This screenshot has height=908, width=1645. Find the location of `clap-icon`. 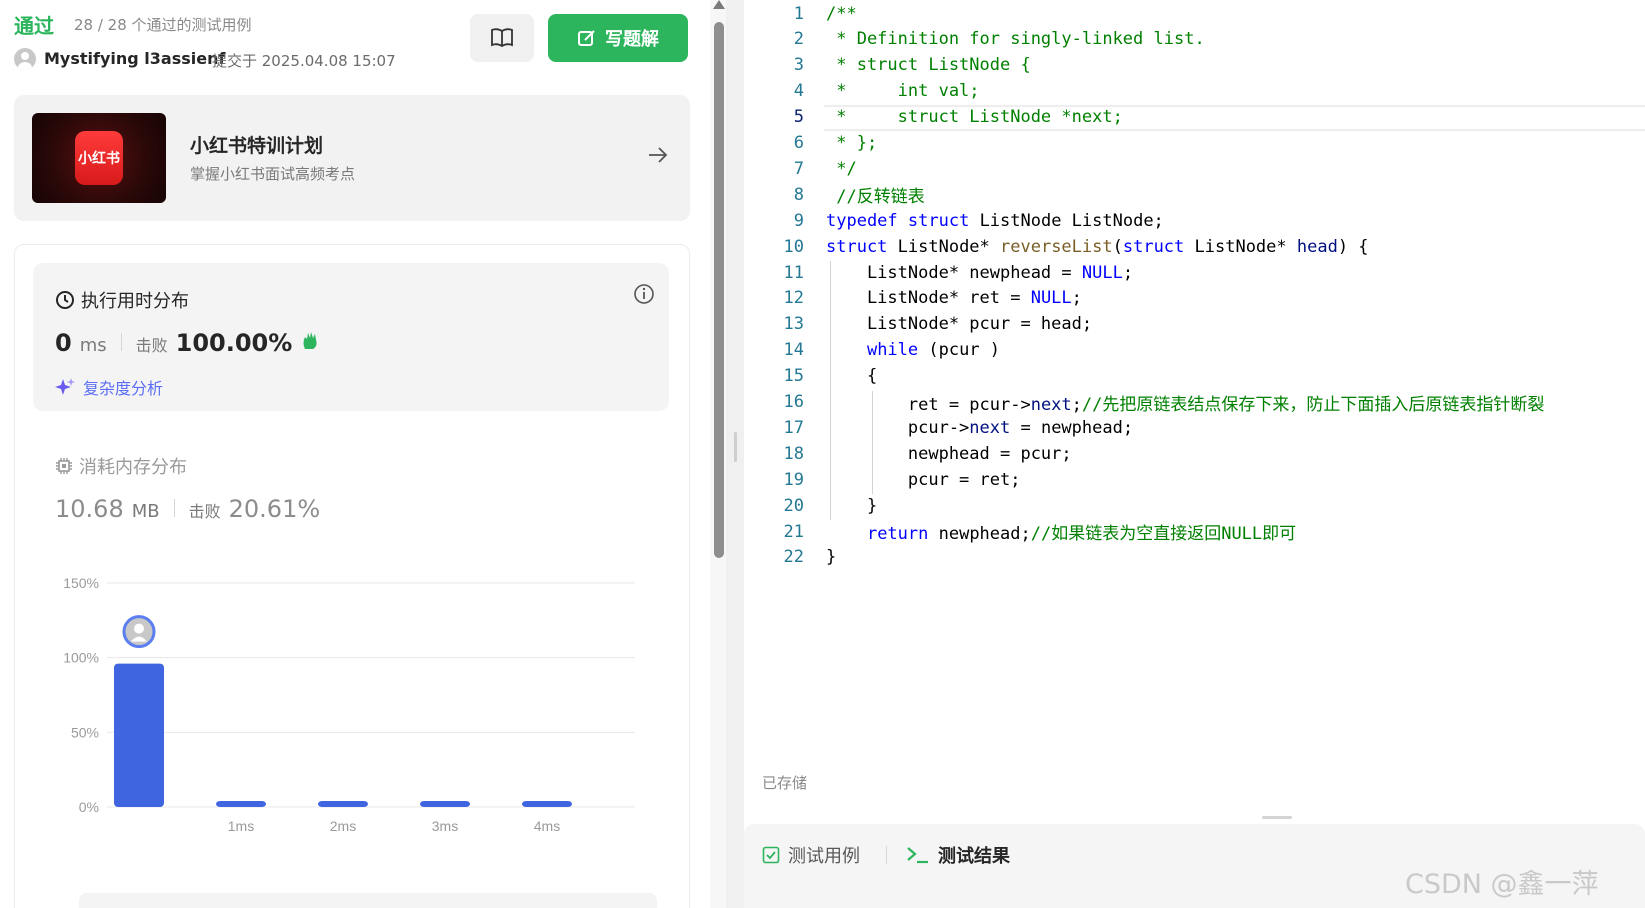

clap-icon is located at coordinates (310, 340).